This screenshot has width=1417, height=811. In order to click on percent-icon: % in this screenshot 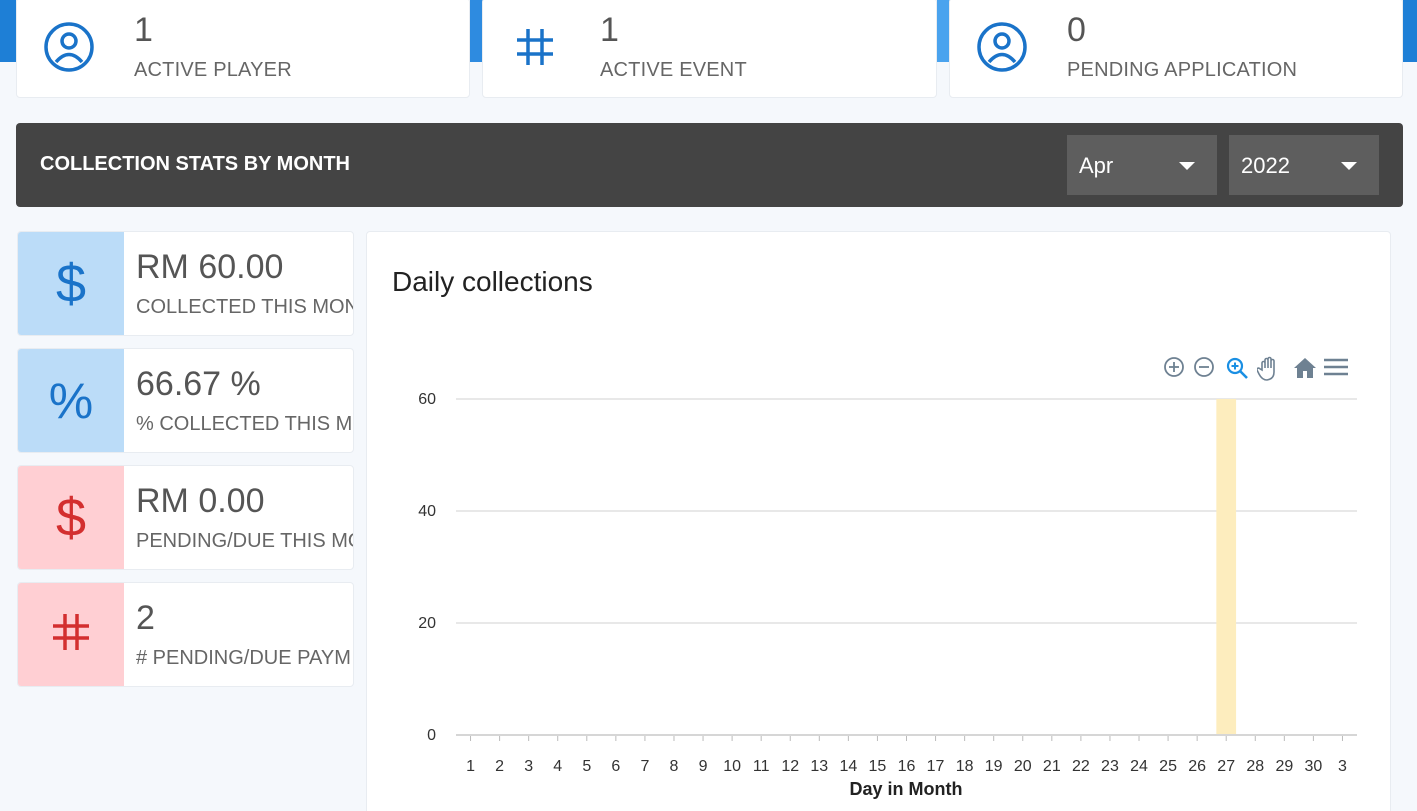, I will do `click(71, 400)`.